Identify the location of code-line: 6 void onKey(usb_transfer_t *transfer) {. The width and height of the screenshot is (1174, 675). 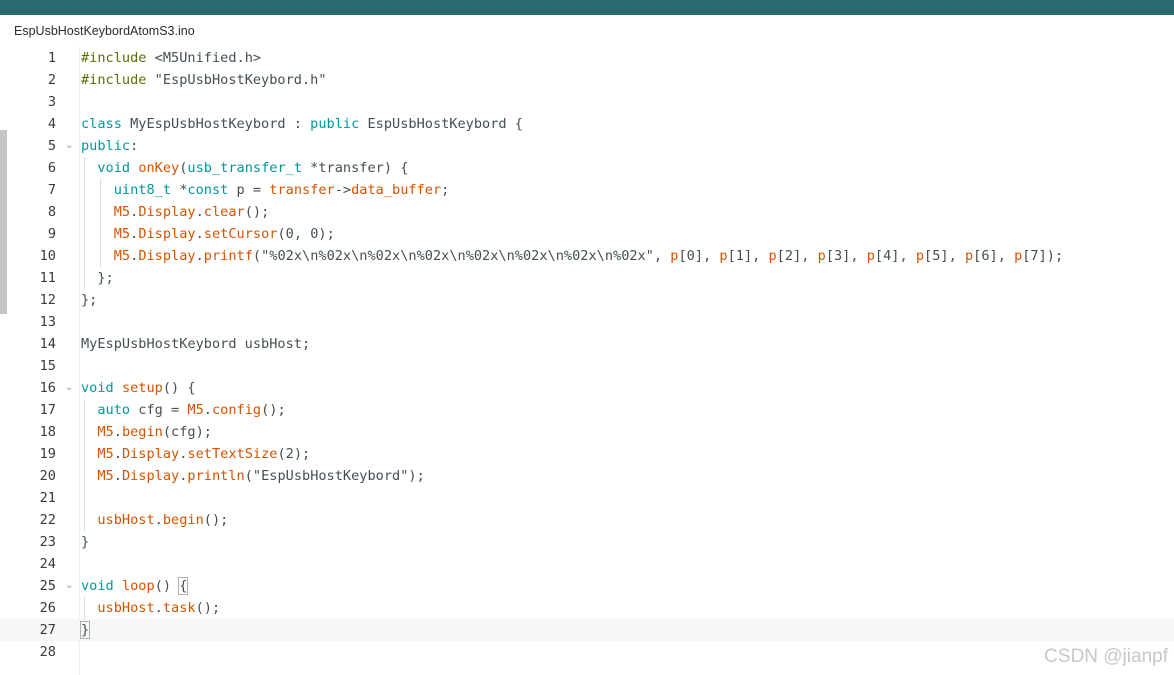
(587, 168).